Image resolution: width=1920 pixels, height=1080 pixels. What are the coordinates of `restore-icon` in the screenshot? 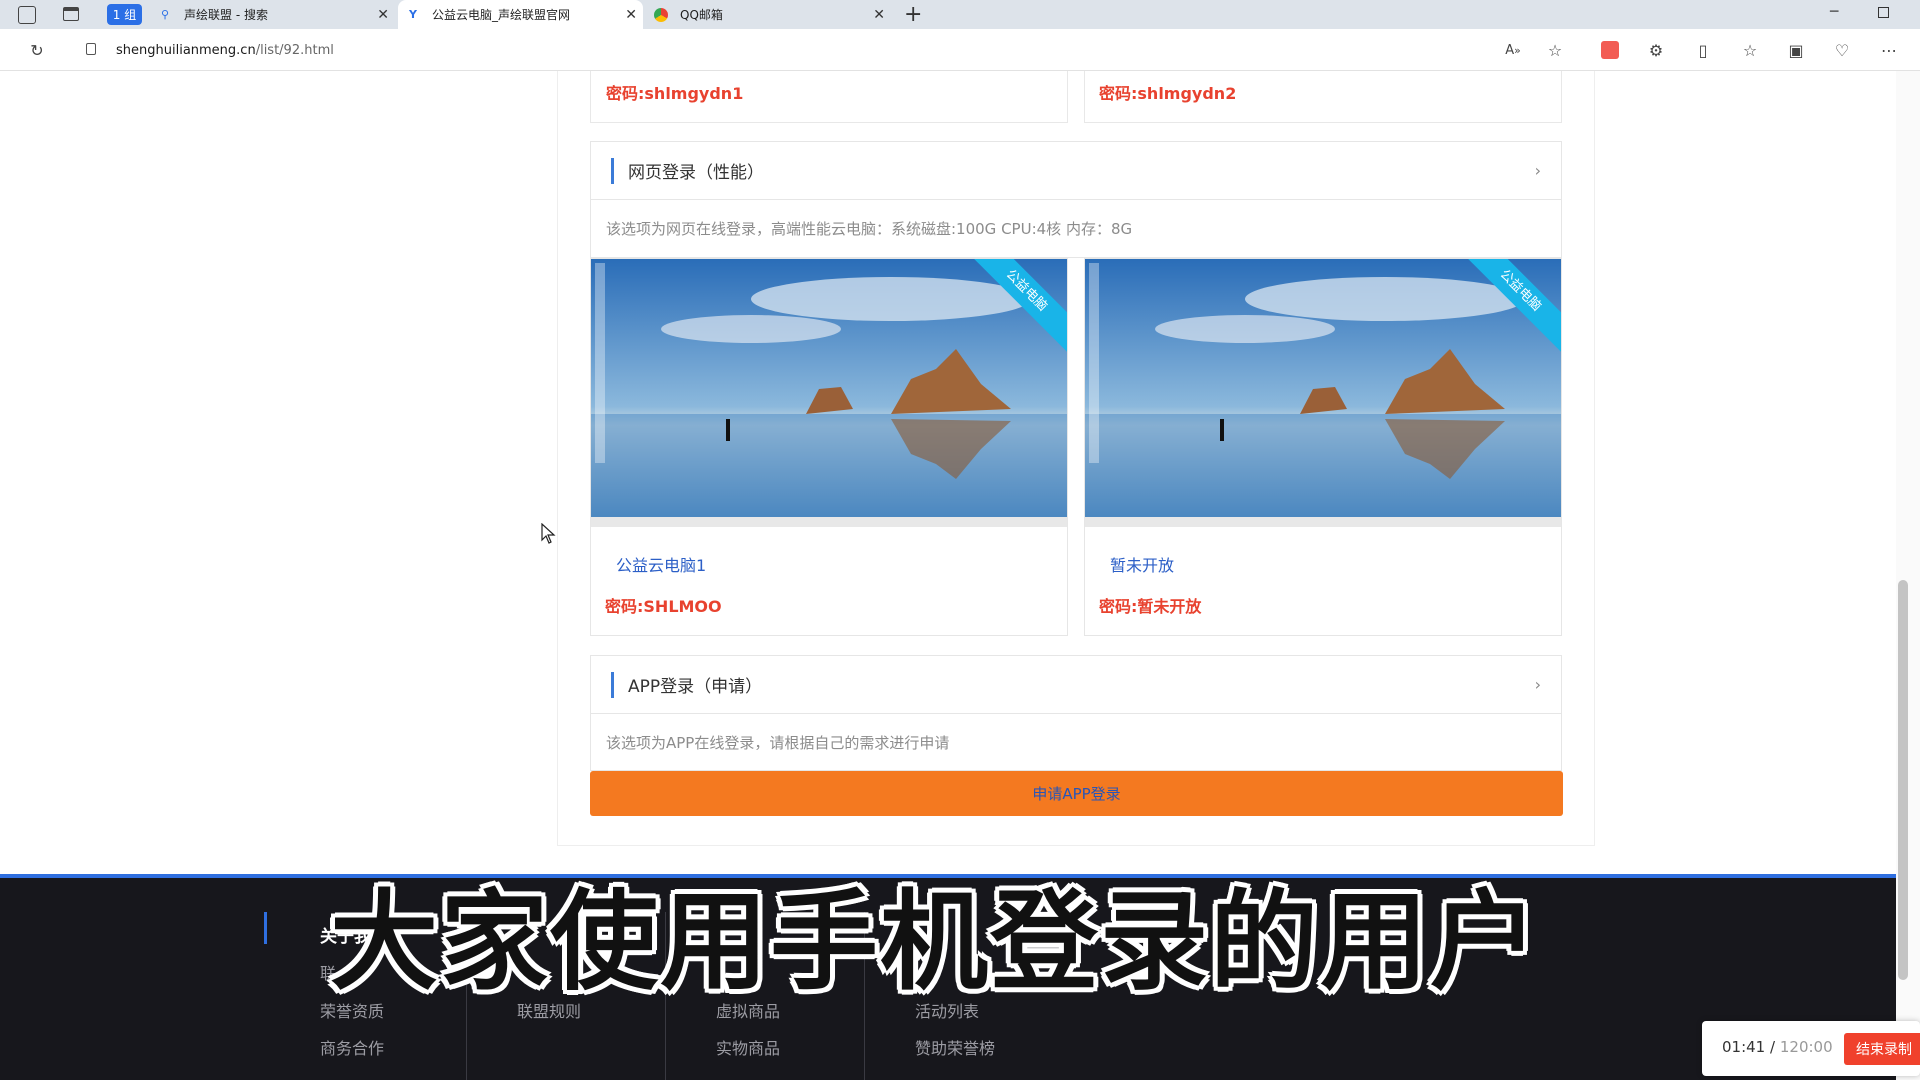 It's located at (1883, 12).